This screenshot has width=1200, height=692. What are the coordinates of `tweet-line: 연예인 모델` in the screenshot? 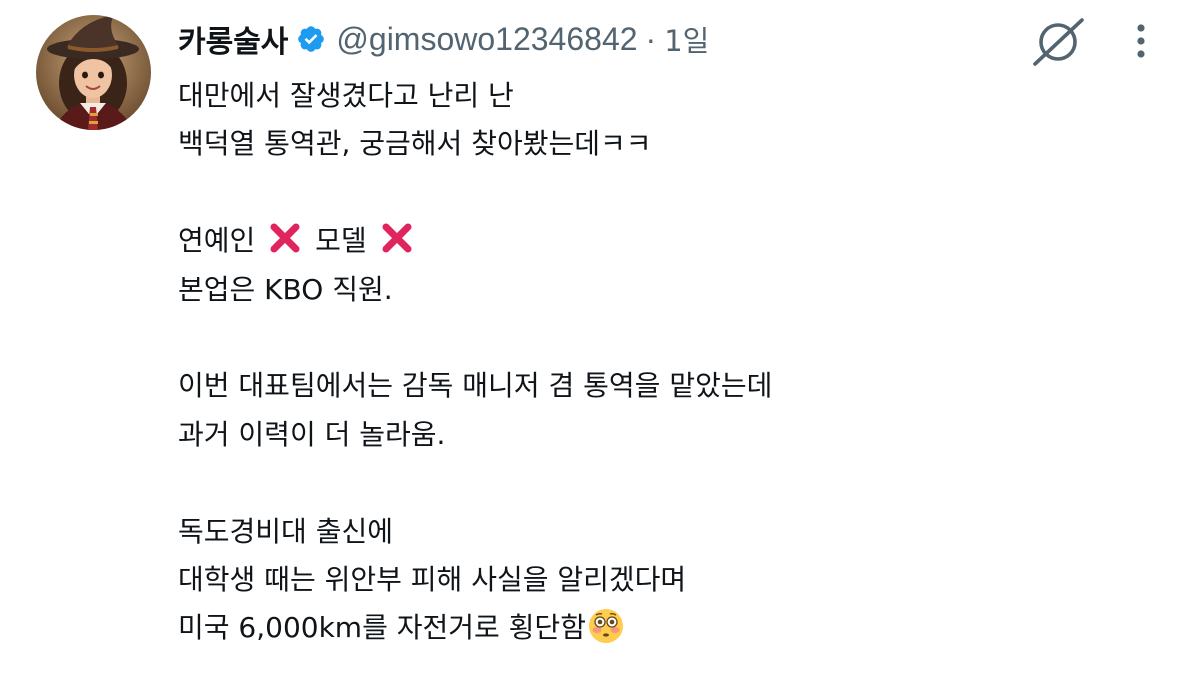 It's located at (673, 241).